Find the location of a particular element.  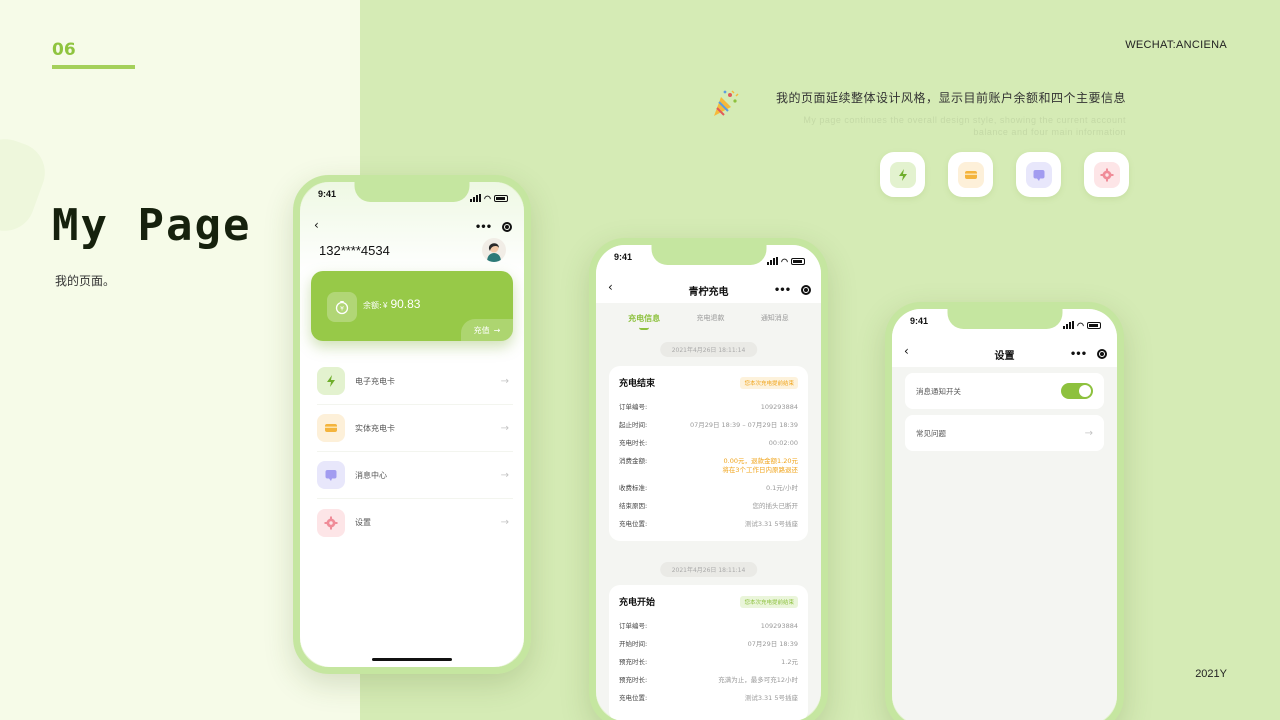

row-key: 充电时长: is located at coordinates (633, 443).